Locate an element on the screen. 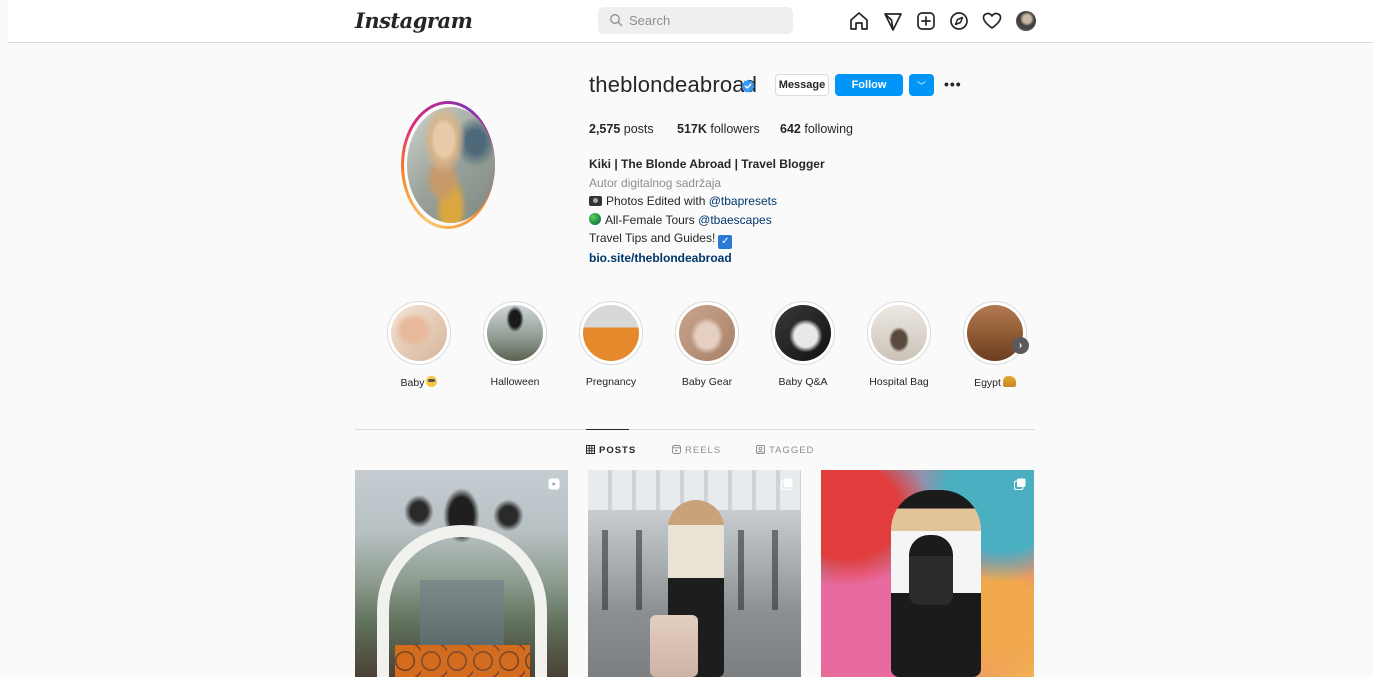 The image size is (1373, 677). follow-button: Follow is located at coordinates (869, 85).